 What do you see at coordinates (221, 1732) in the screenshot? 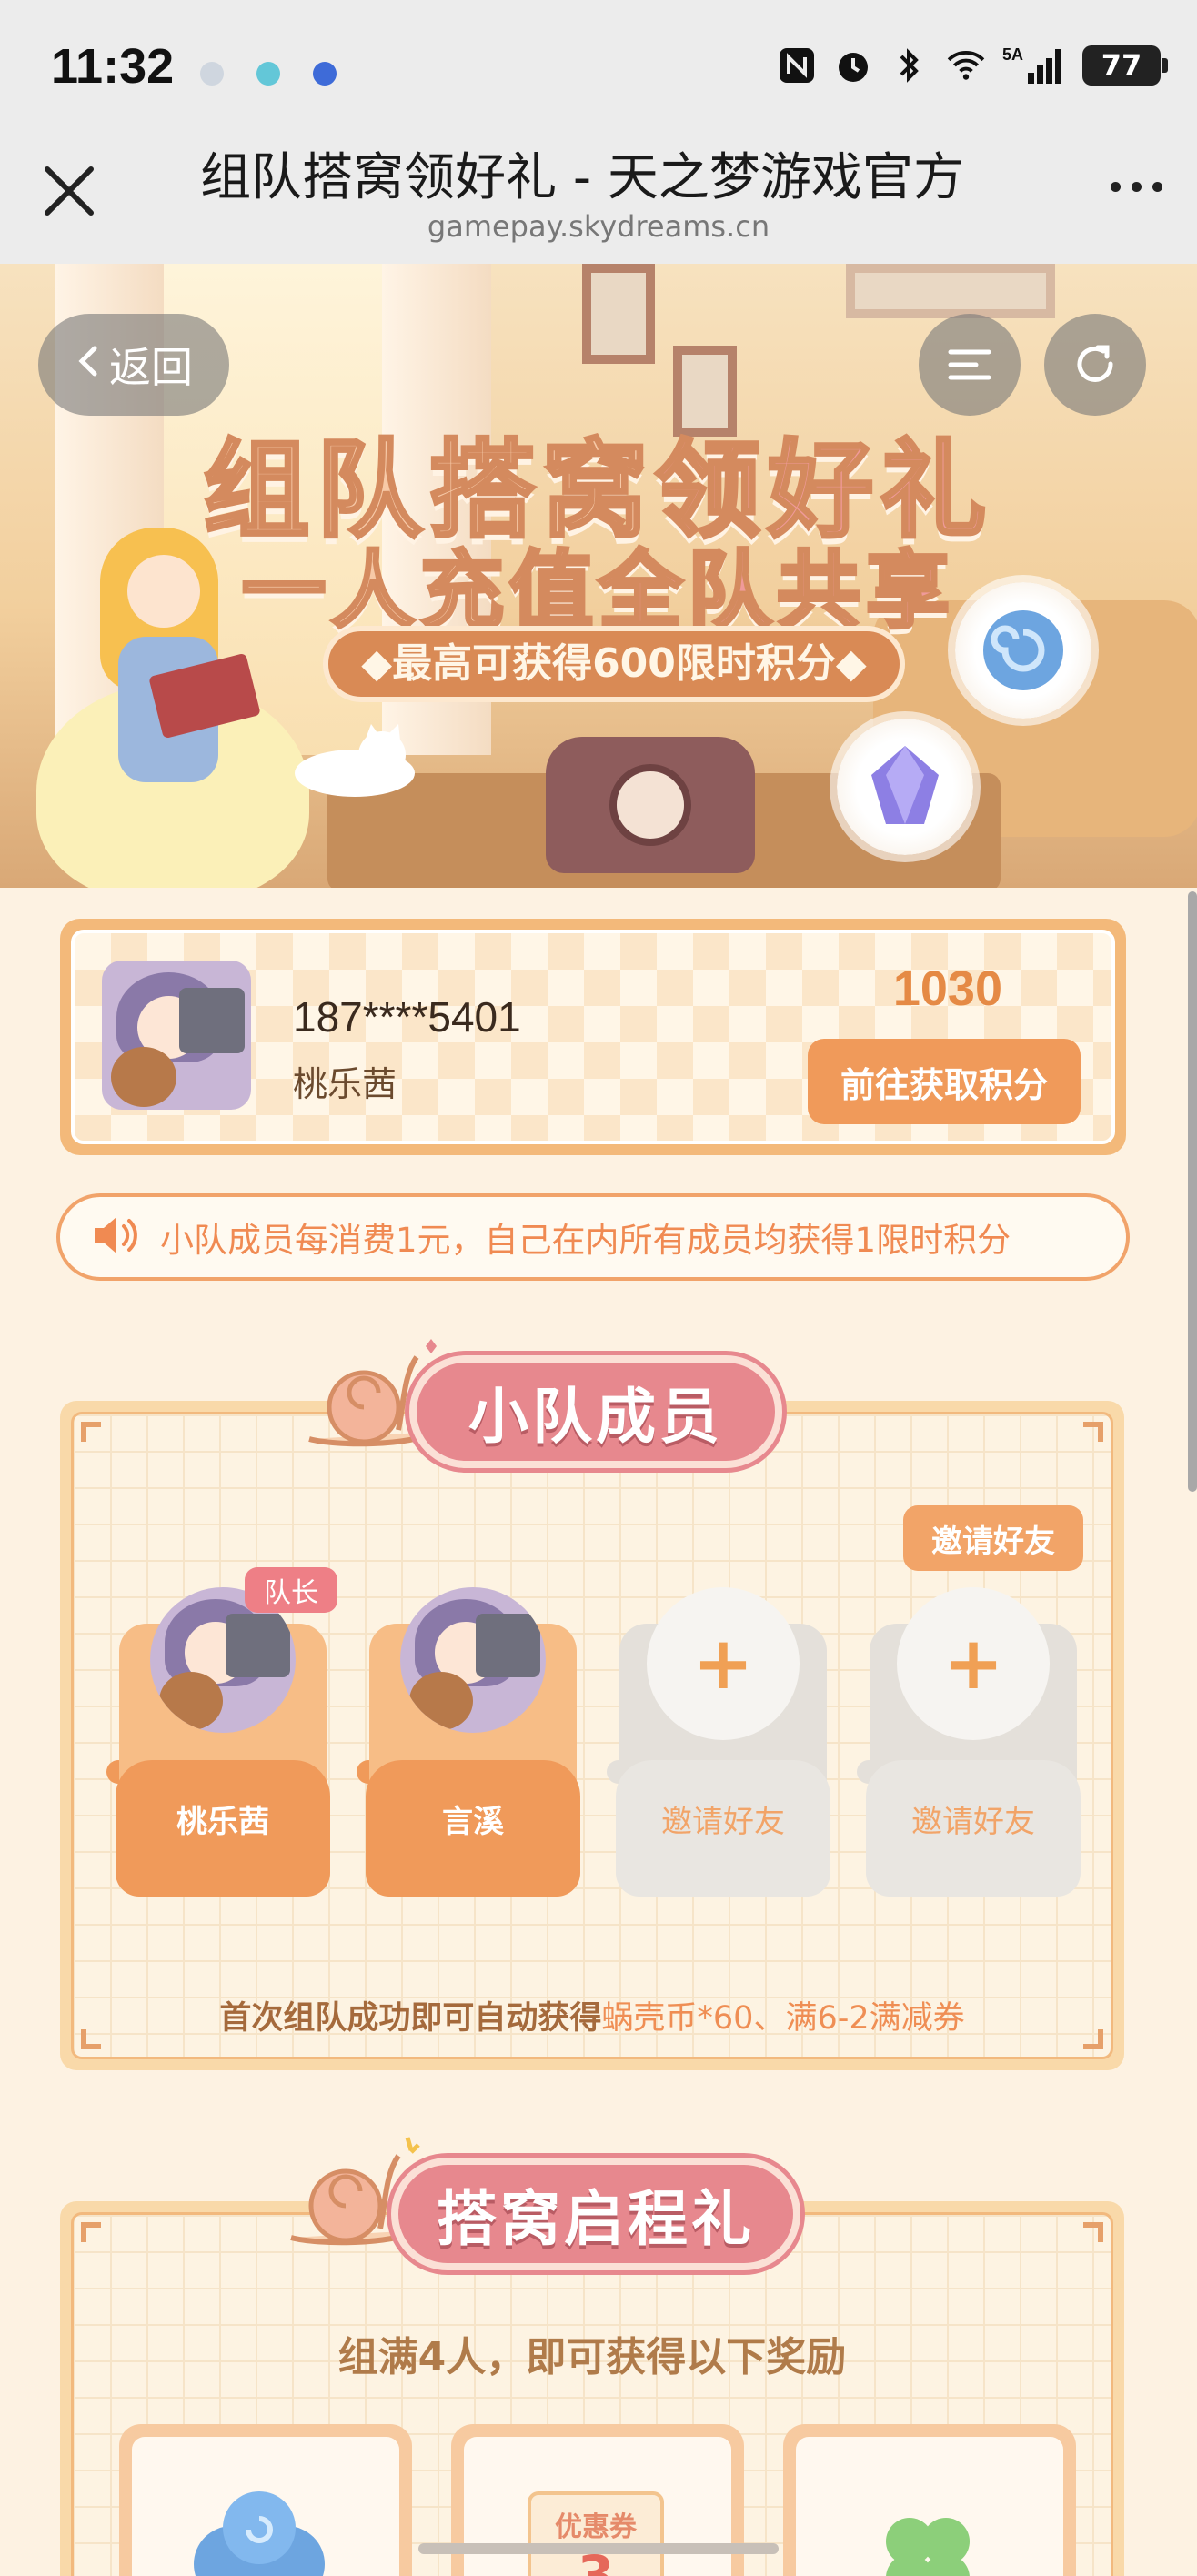
I see `team-member-slot: 队长 桃乐茜` at bounding box center [221, 1732].